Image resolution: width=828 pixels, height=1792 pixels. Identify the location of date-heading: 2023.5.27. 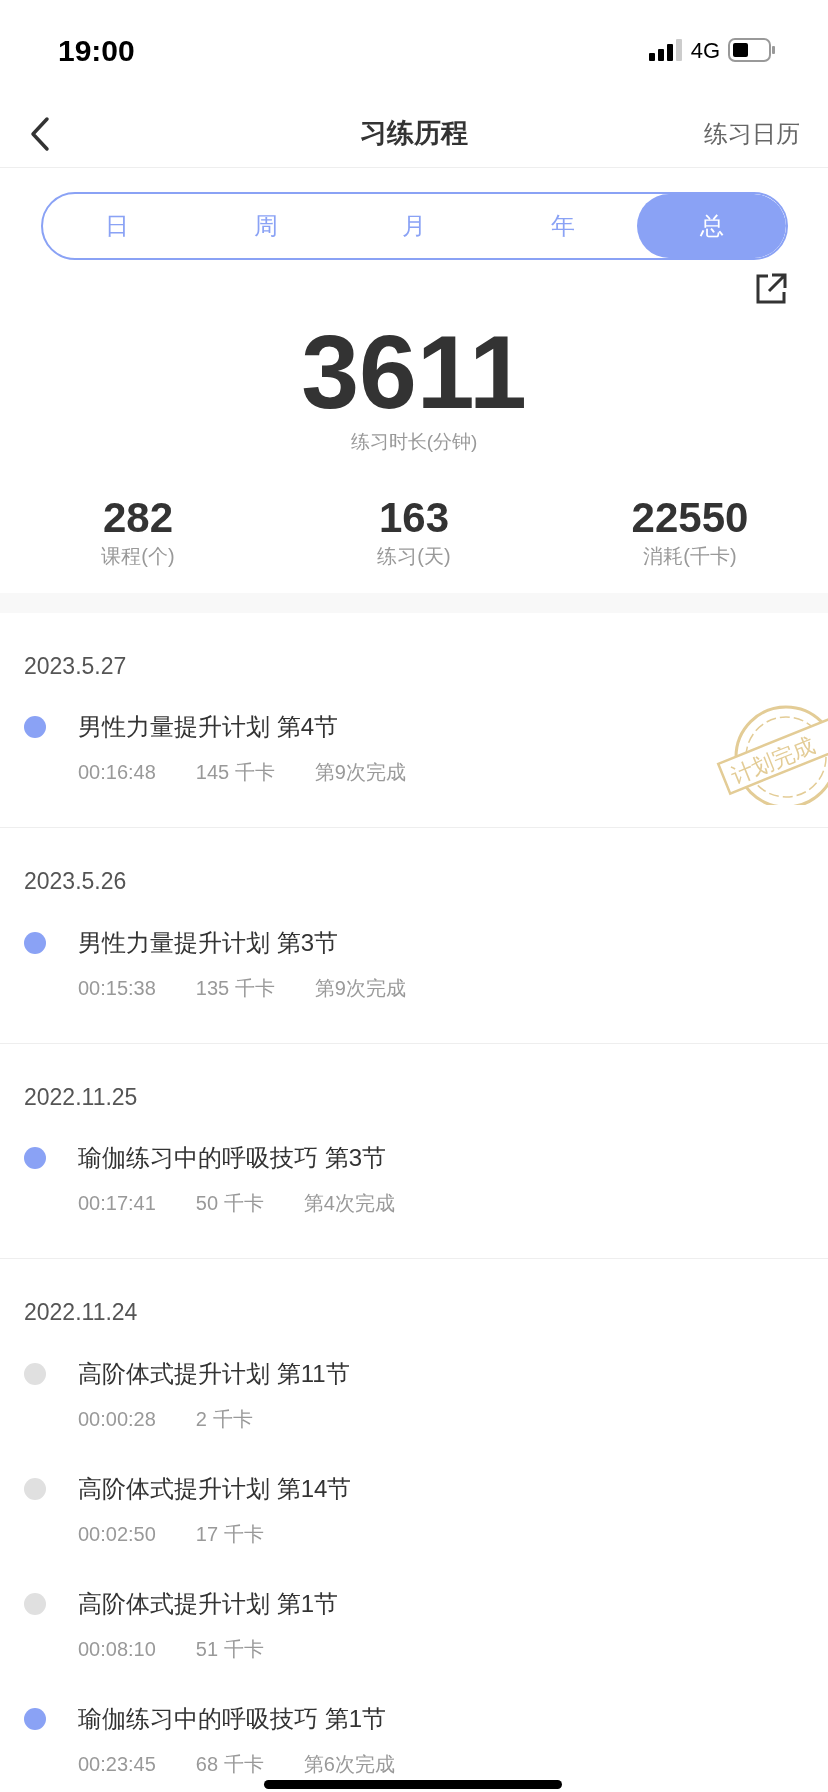
(76, 666).